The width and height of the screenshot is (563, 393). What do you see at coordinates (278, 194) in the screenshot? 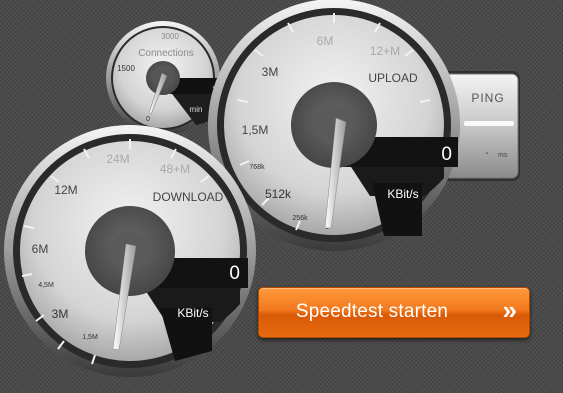
I see `upload-tick-512k: 512k` at bounding box center [278, 194].